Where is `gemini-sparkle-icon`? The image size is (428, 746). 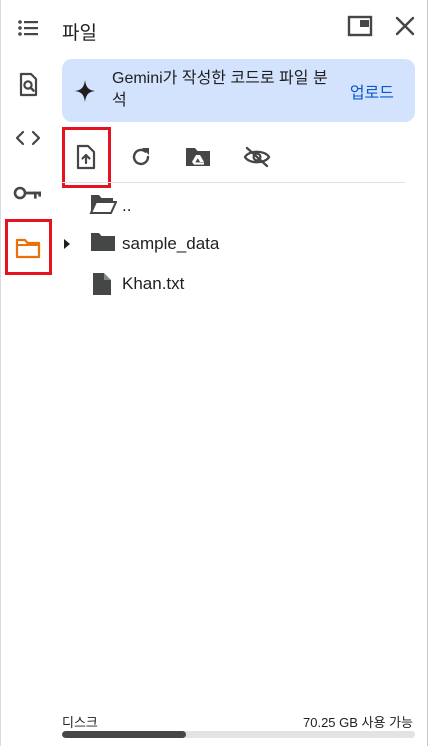 gemini-sparkle-icon is located at coordinates (85, 93).